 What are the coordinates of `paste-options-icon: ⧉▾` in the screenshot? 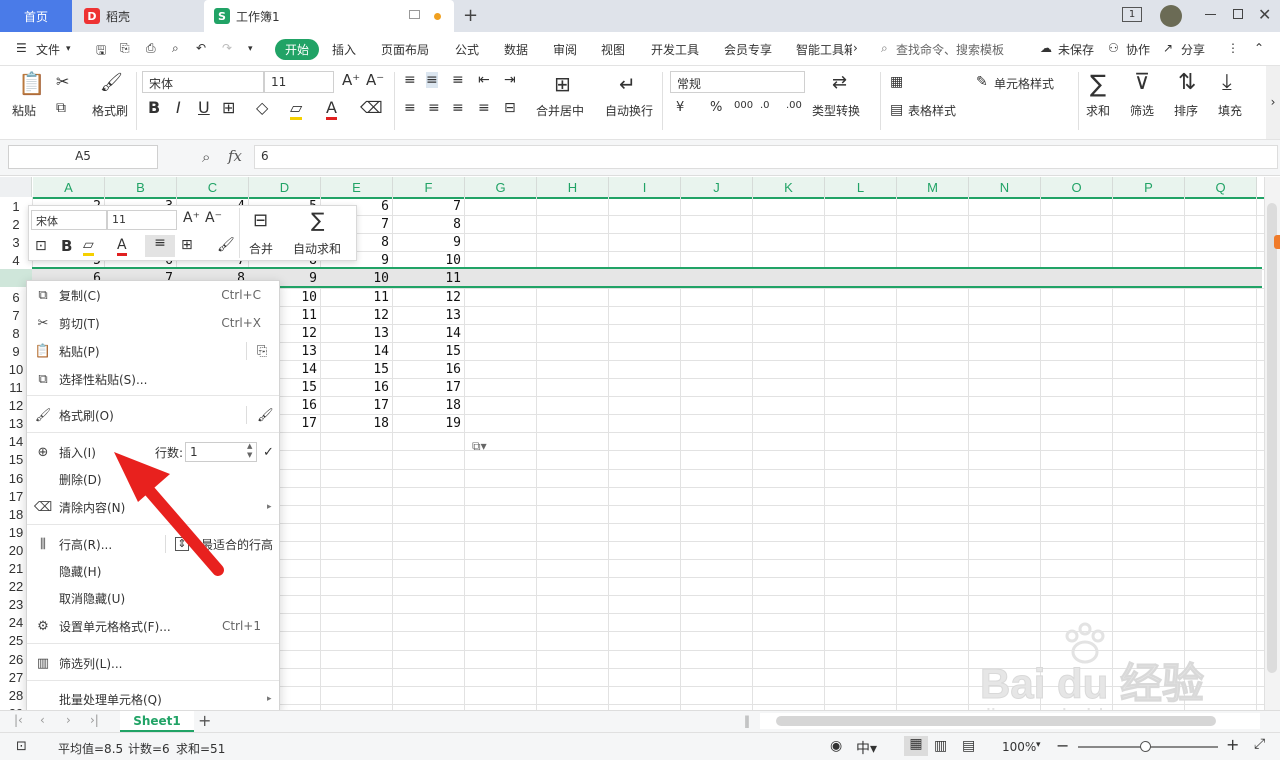 It's located at (479, 446).